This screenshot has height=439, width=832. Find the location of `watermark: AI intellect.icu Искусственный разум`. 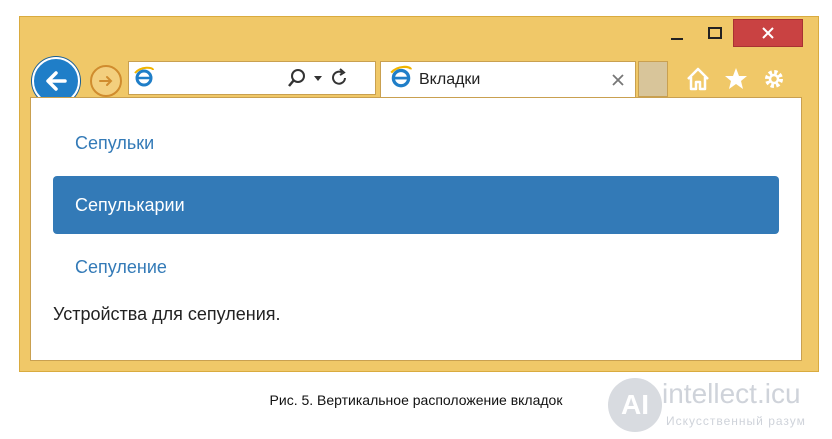

watermark: AI intellect.icu Искусственный разум is located at coordinates (716, 406).